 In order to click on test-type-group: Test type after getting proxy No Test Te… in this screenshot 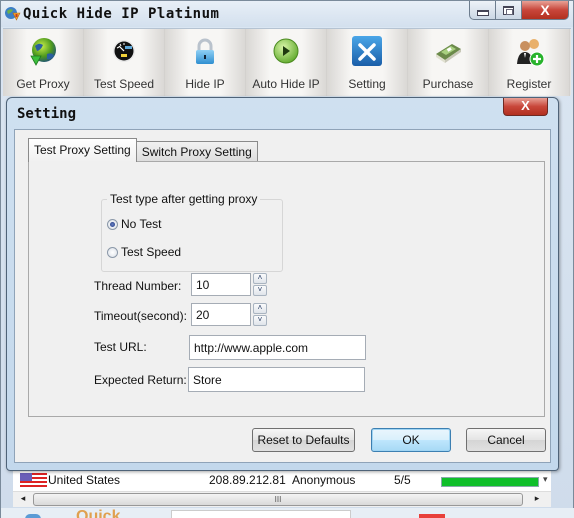, I will do `click(192, 232)`.